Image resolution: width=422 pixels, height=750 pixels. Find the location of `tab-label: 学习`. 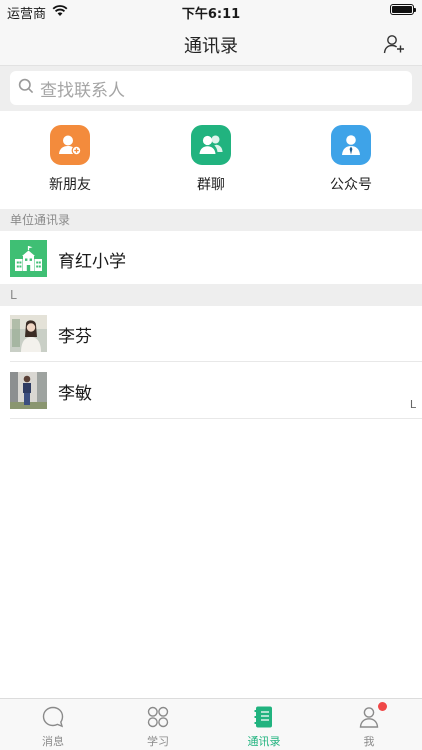

tab-label: 学习 is located at coordinates (158, 741).